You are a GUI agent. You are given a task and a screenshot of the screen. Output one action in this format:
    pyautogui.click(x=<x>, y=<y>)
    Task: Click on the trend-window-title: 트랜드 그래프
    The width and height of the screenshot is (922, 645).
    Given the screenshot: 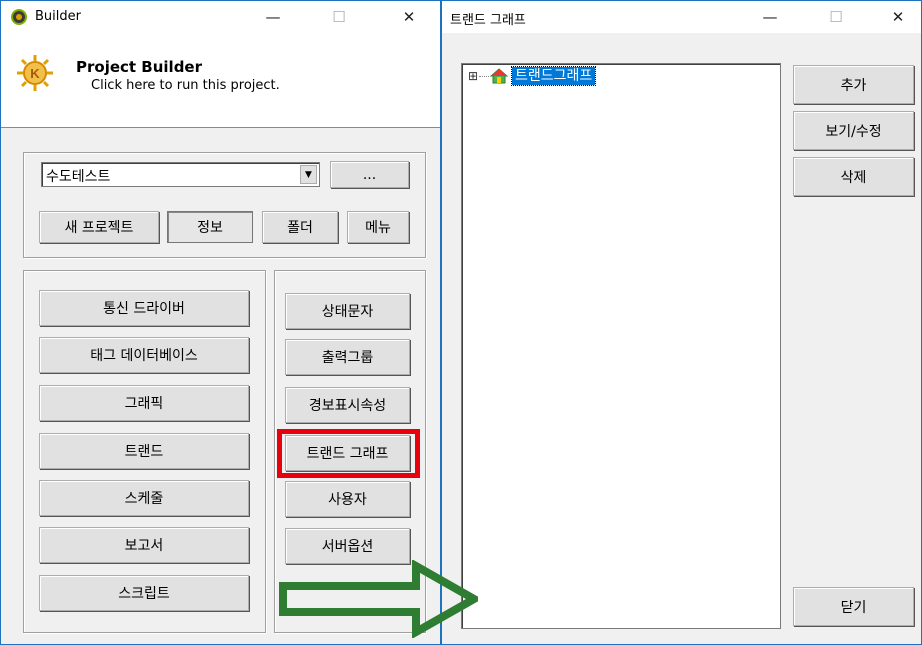 What is the action you would take?
    pyautogui.click(x=488, y=20)
    